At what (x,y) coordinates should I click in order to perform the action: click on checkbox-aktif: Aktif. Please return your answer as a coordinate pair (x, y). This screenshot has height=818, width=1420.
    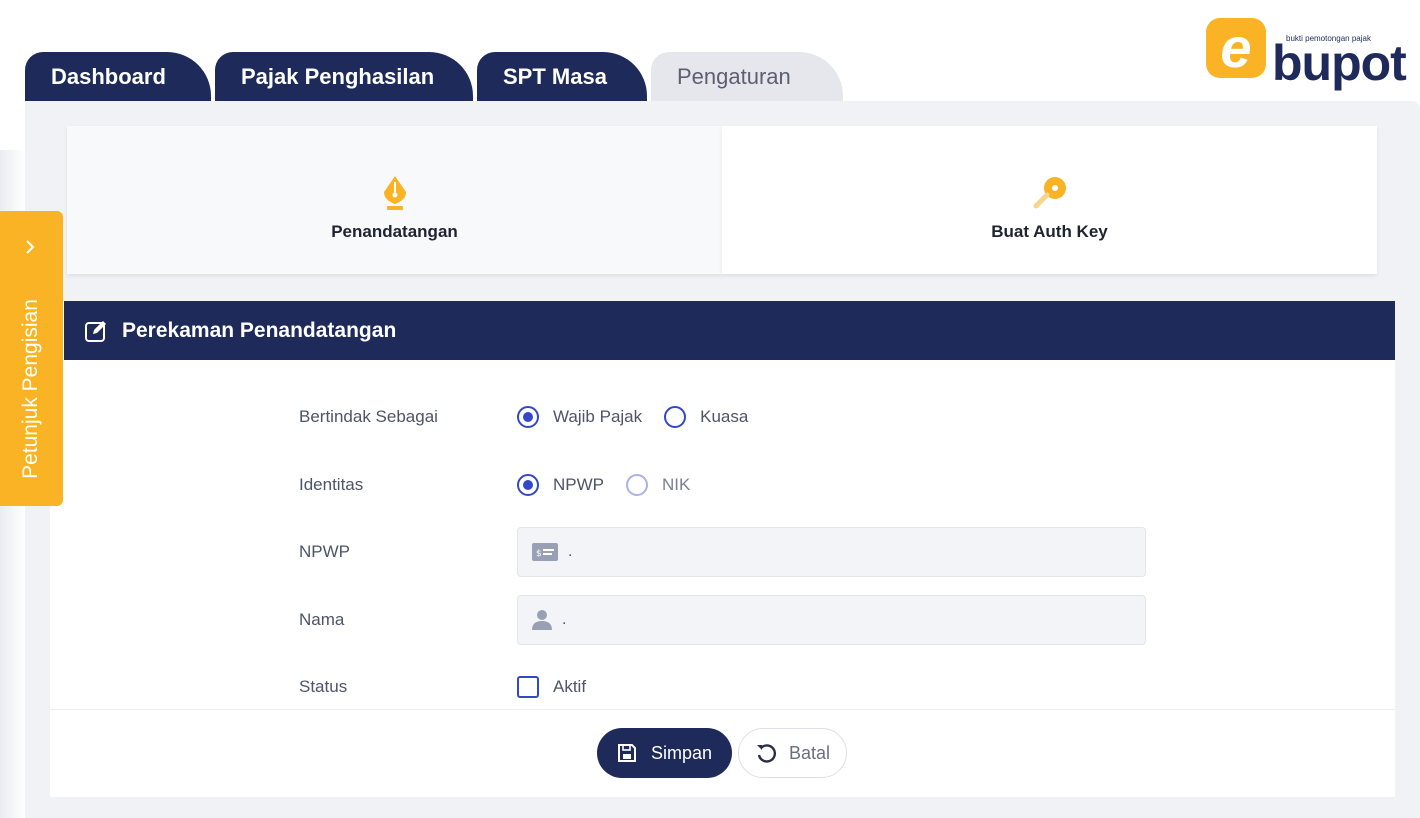
    Looking at the image, I should click on (551, 687).